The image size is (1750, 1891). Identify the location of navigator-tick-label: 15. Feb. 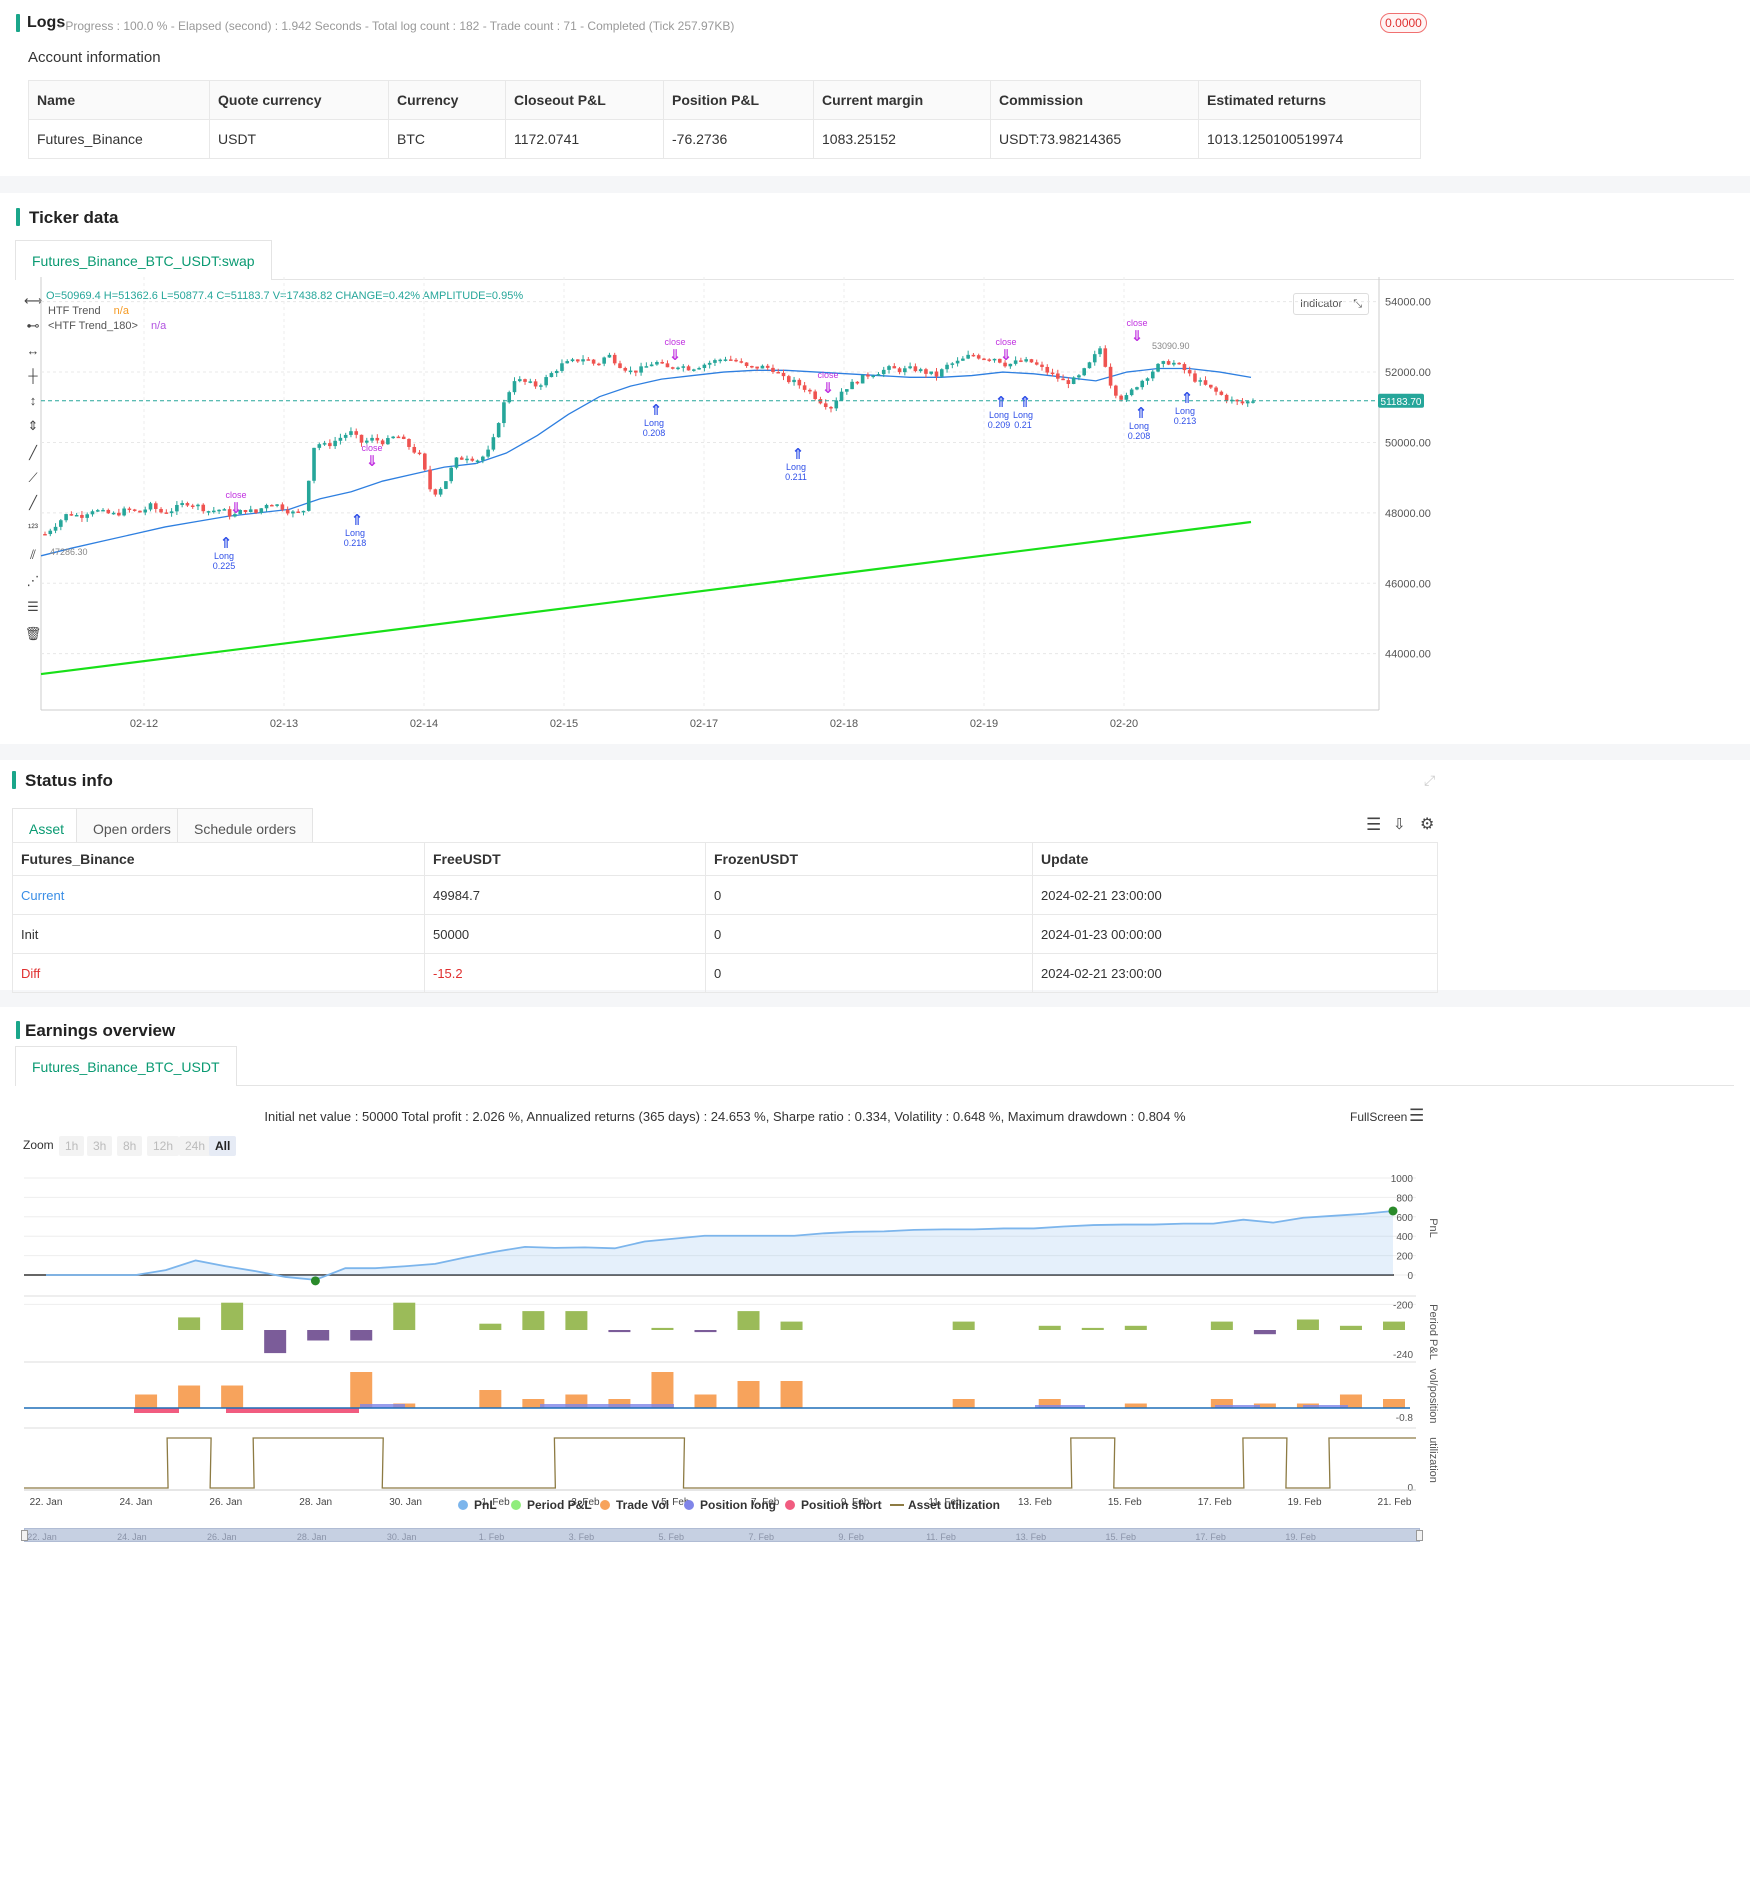
(1121, 1537).